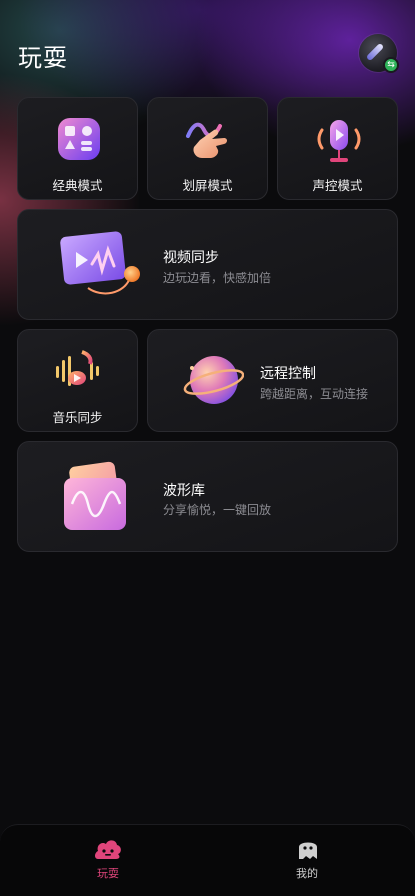 The height and width of the screenshot is (896, 415). I want to click on ghost-profile-icon, so click(308, 850).